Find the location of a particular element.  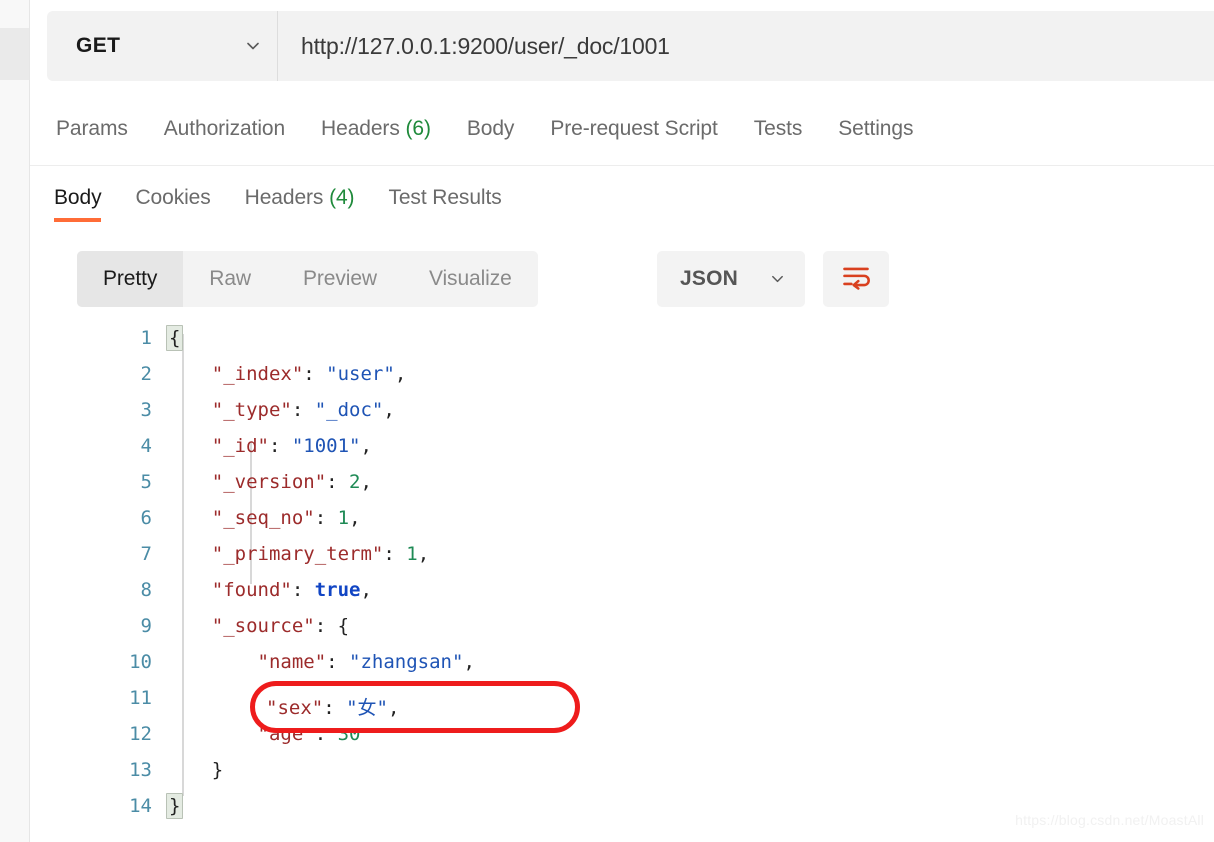

code-line: 1{ is located at coordinates (622, 338).